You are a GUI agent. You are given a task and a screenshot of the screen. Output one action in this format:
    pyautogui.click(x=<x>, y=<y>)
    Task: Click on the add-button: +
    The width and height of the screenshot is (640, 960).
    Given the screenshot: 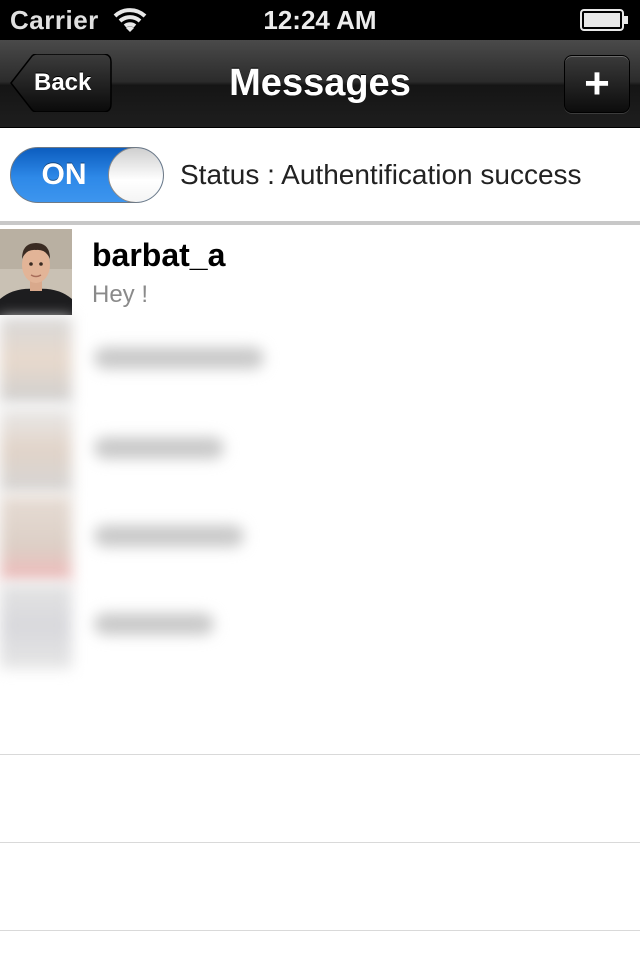 What is the action you would take?
    pyautogui.click(x=597, y=84)
    